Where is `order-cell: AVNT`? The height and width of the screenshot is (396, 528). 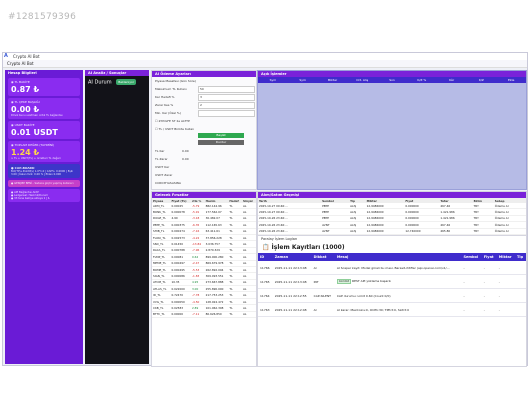
order-cell: AVNT is located at coordinates (335, 231).